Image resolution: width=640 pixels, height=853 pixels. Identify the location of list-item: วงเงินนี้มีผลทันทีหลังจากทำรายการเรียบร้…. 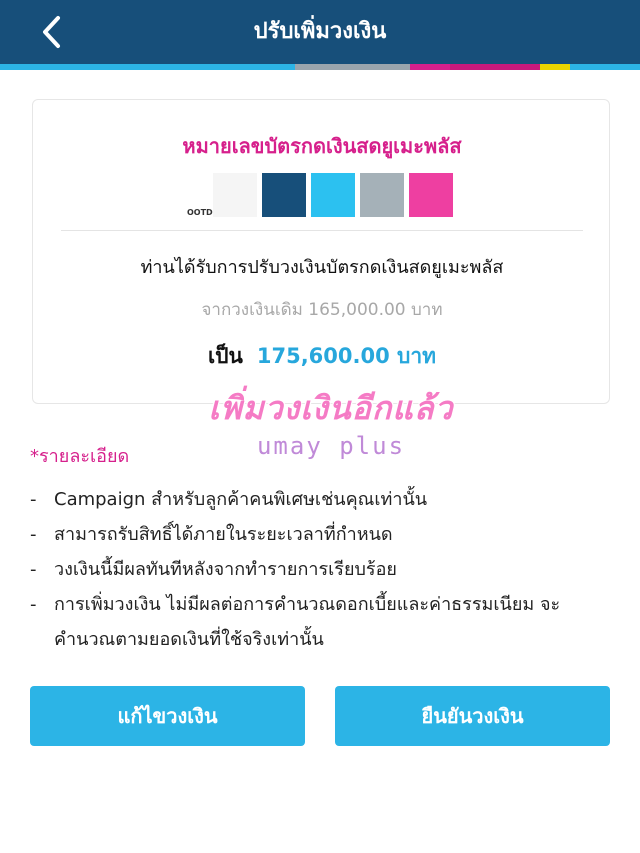
(325, 569).